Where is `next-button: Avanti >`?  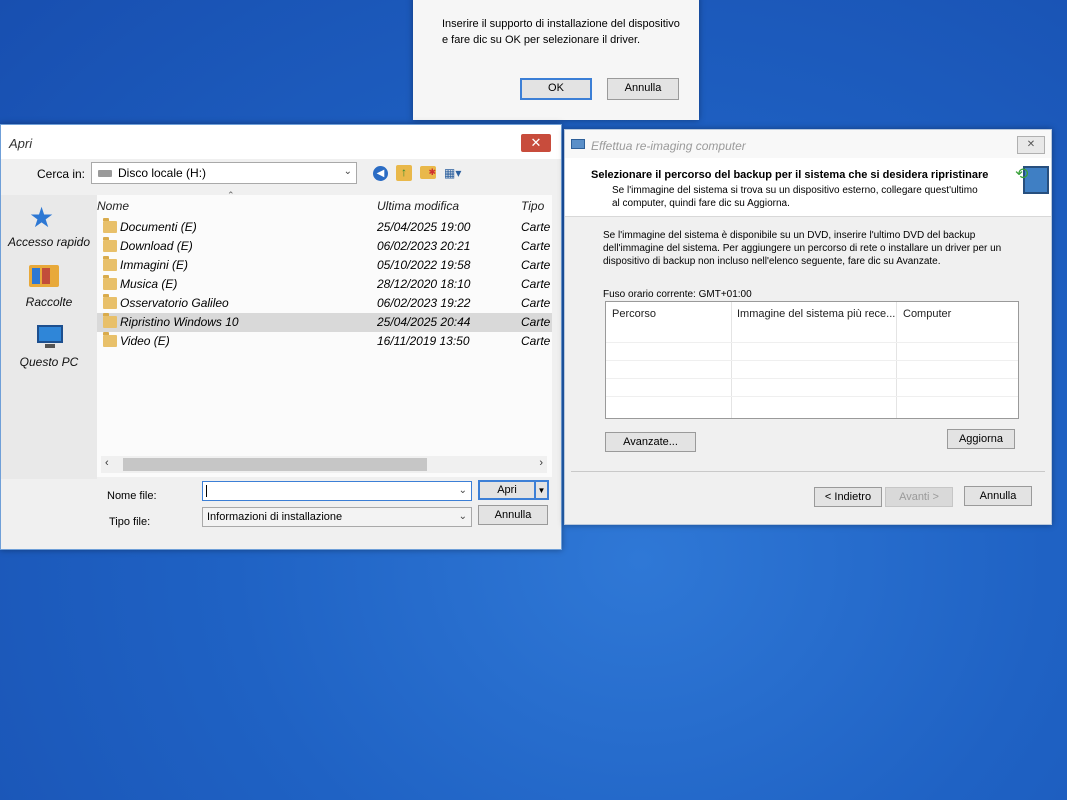
next-button: Avanti > is located at coordinates (919, 497).